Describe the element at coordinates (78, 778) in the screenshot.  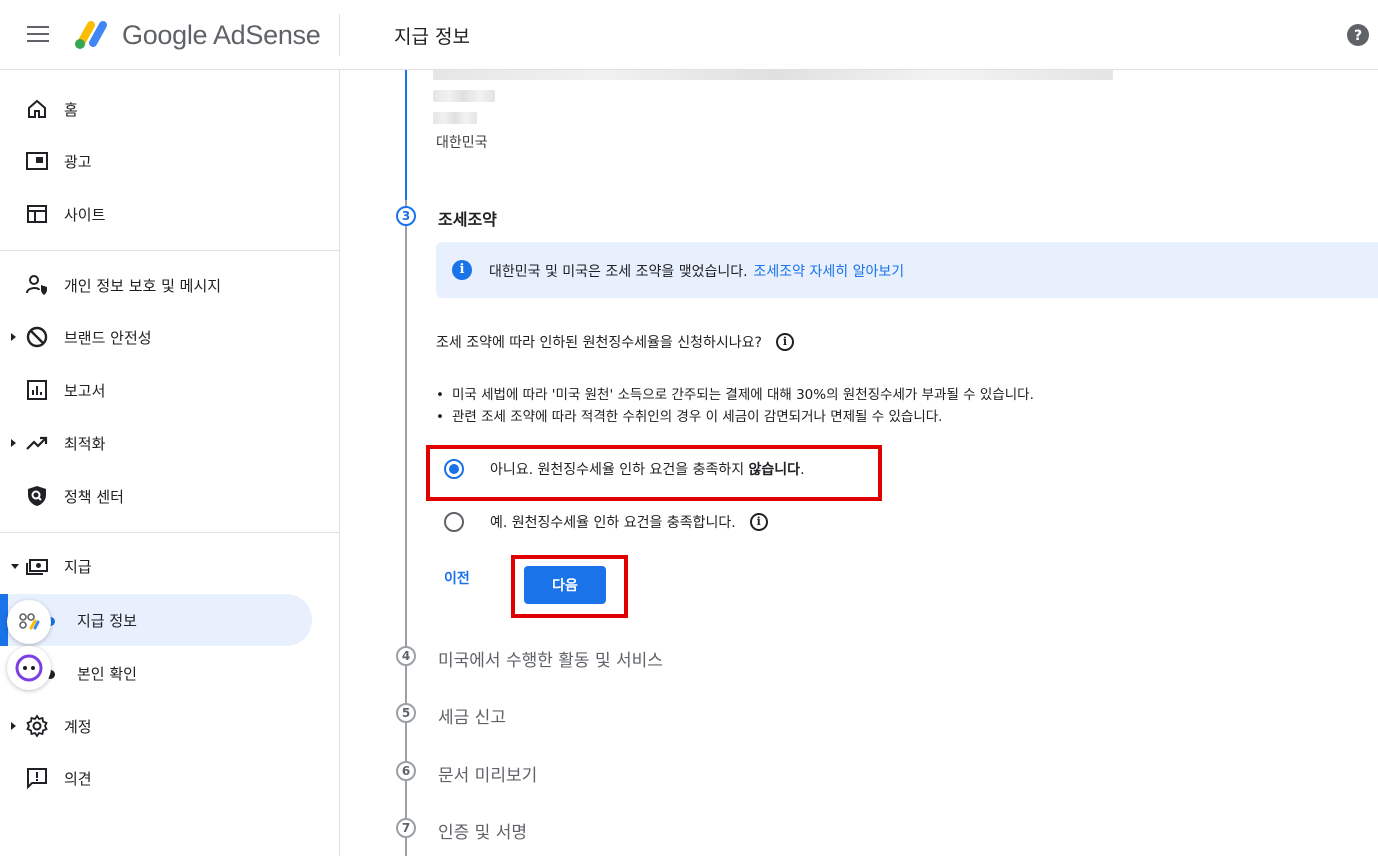
I see `sidebar-item-label: 의견` at that location.